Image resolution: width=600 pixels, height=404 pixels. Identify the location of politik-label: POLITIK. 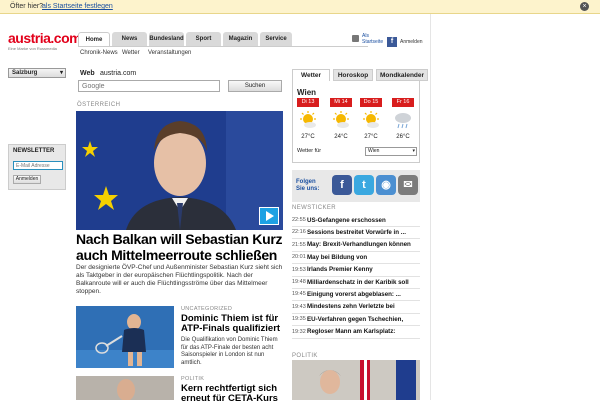
(305, 356).